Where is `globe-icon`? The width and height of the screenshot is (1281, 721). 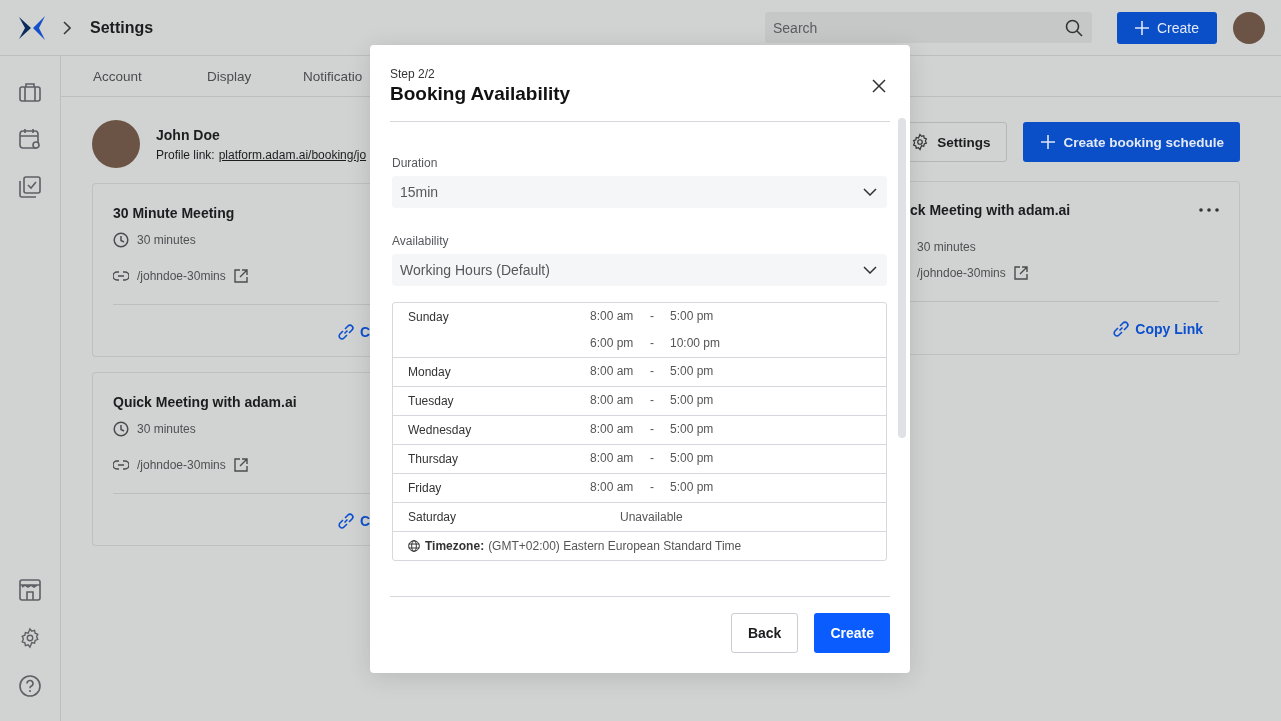
globe-icon is located at coordinates (414, 546).